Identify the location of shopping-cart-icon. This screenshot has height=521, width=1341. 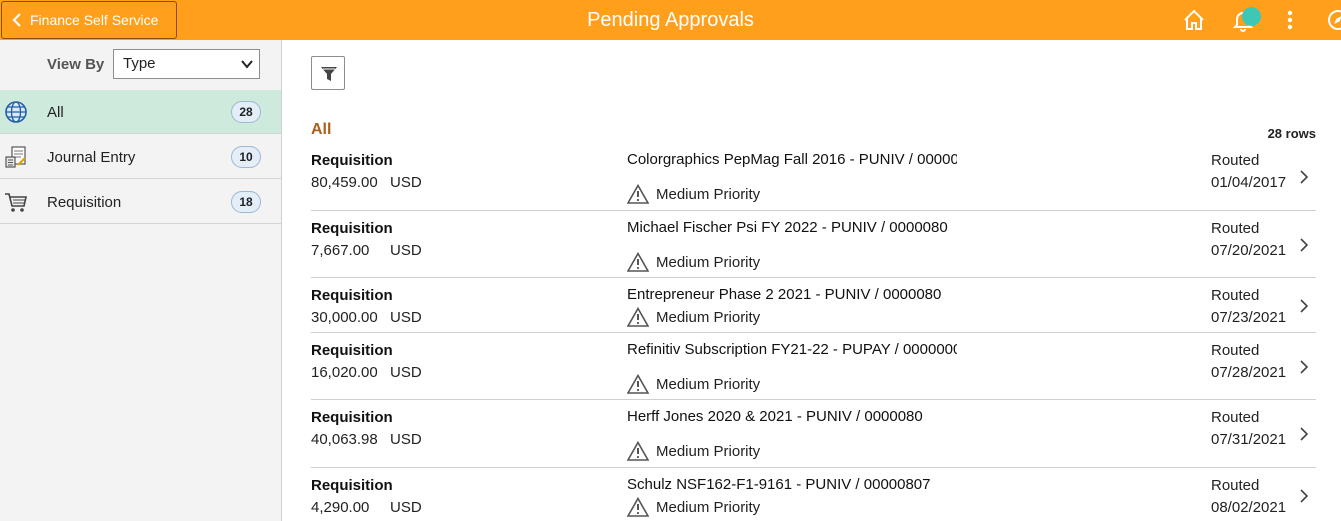
(16, 202).